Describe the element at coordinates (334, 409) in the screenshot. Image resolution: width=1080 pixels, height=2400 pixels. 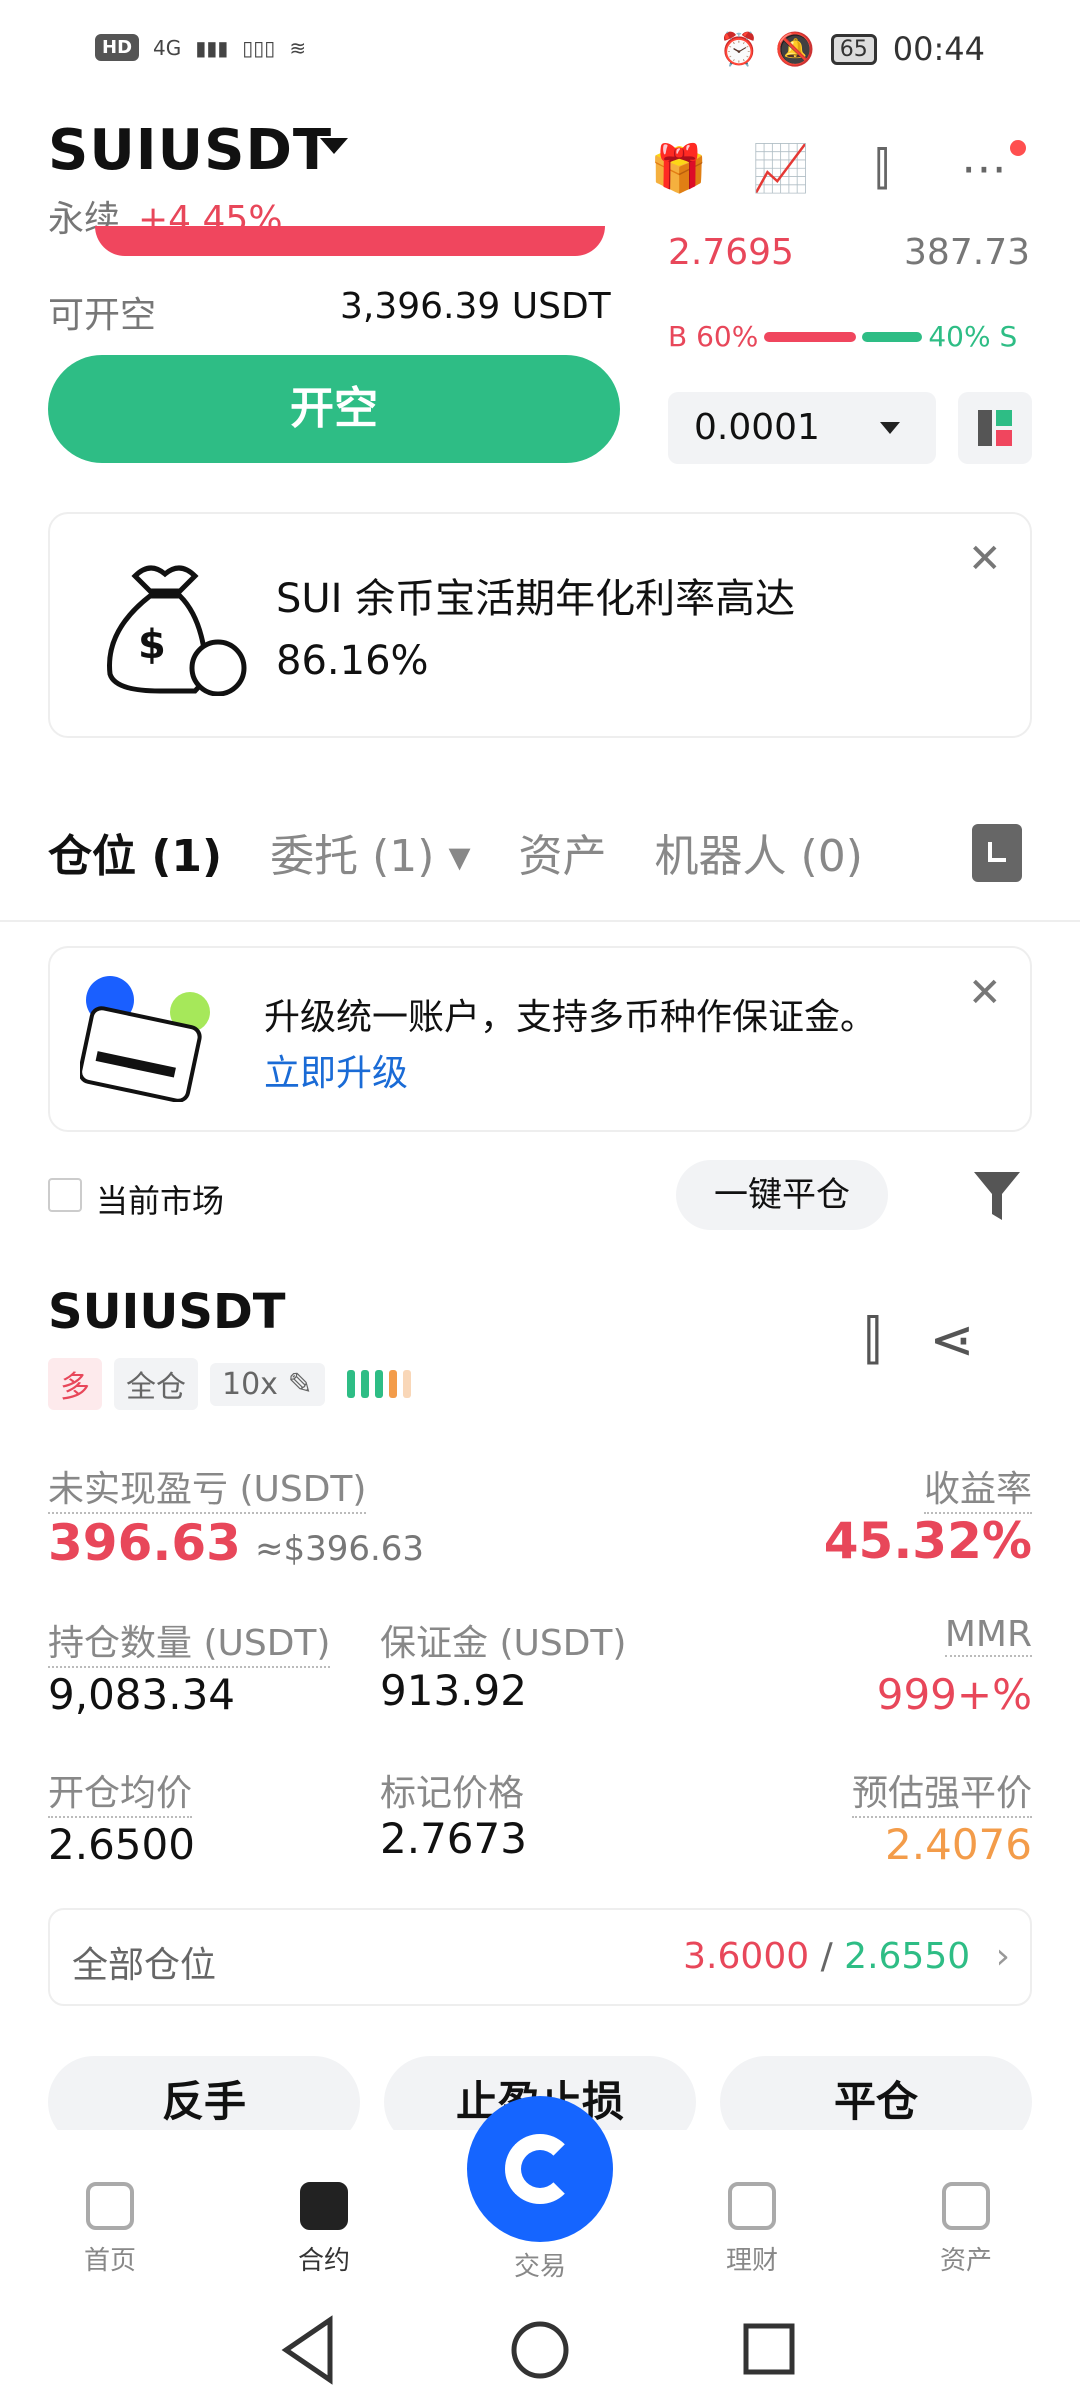
I see `open-short-button: 开空` at that location.